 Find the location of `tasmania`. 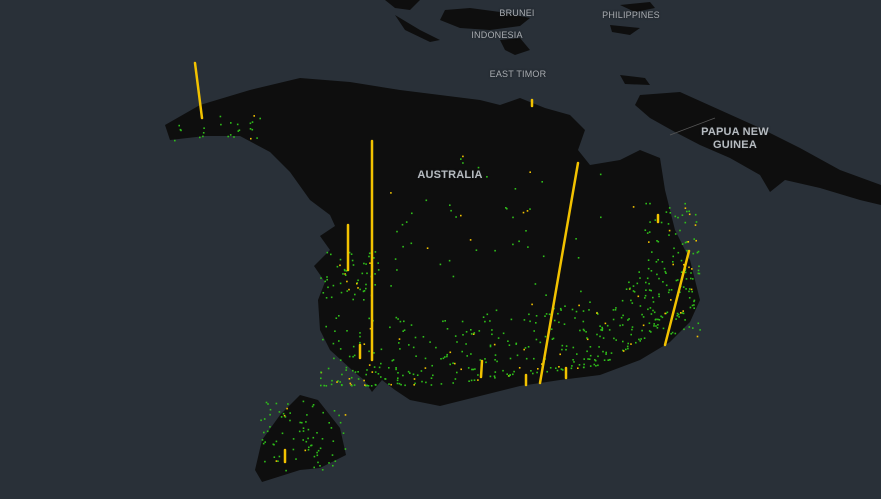

tasmania is located at coordinates (300, 438).